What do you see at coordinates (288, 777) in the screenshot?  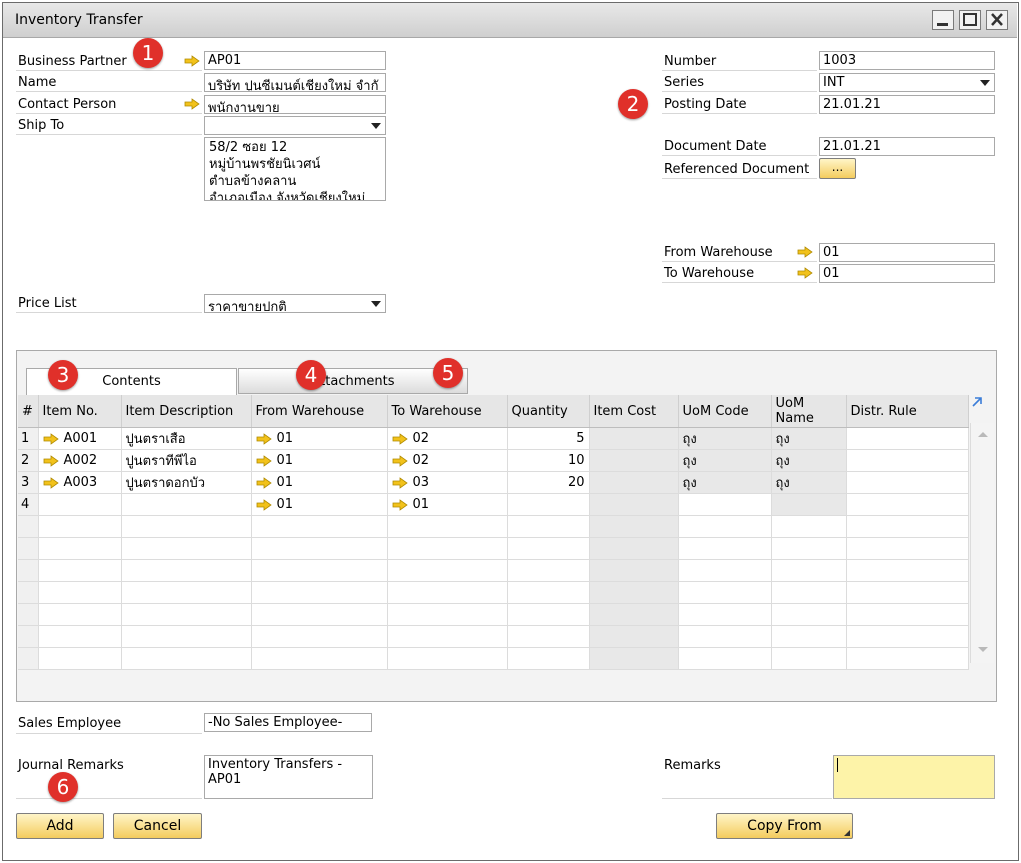 I see `journal-remarks-field: Inventory Transfers - AP01` at bounding box center [288, 777].